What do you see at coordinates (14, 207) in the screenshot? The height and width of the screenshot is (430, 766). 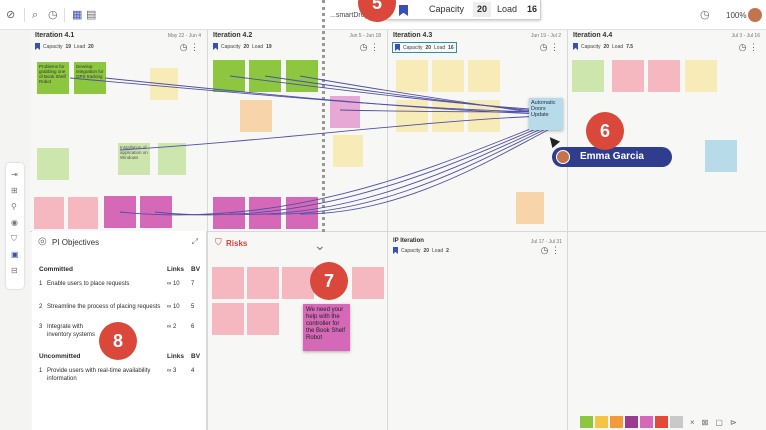 I see `link-icon: ⚲` at bounding box center [14, 207].